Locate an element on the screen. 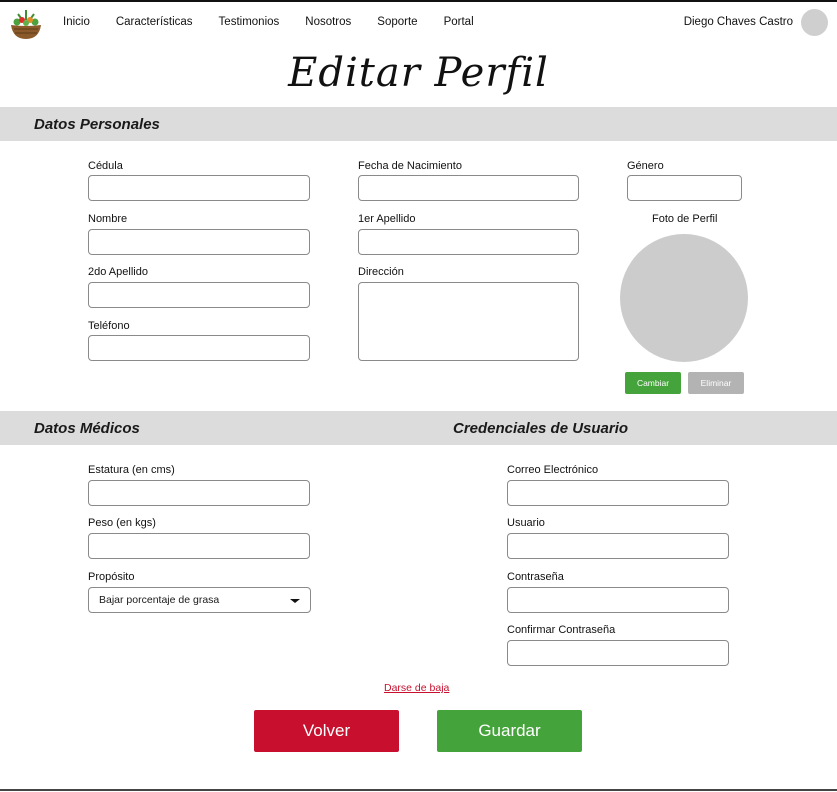 This screenshot has width=837, height=792. cambiar-foto-button: Cambiar is located at coordinates (653, 383).